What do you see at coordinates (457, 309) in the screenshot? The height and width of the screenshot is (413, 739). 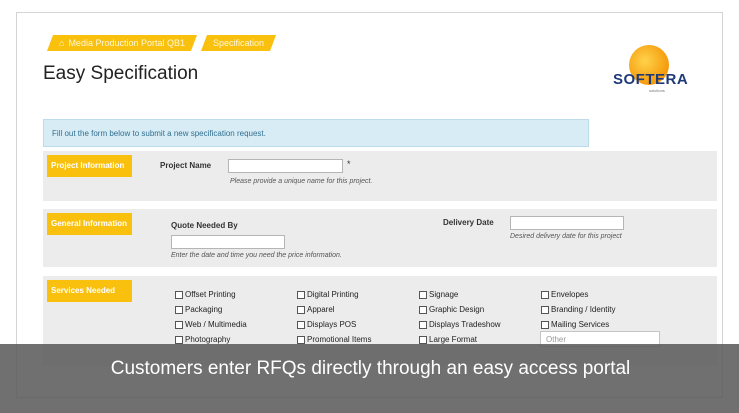 I see `service-label: Graphic Design` at bounding box center [457, 309].